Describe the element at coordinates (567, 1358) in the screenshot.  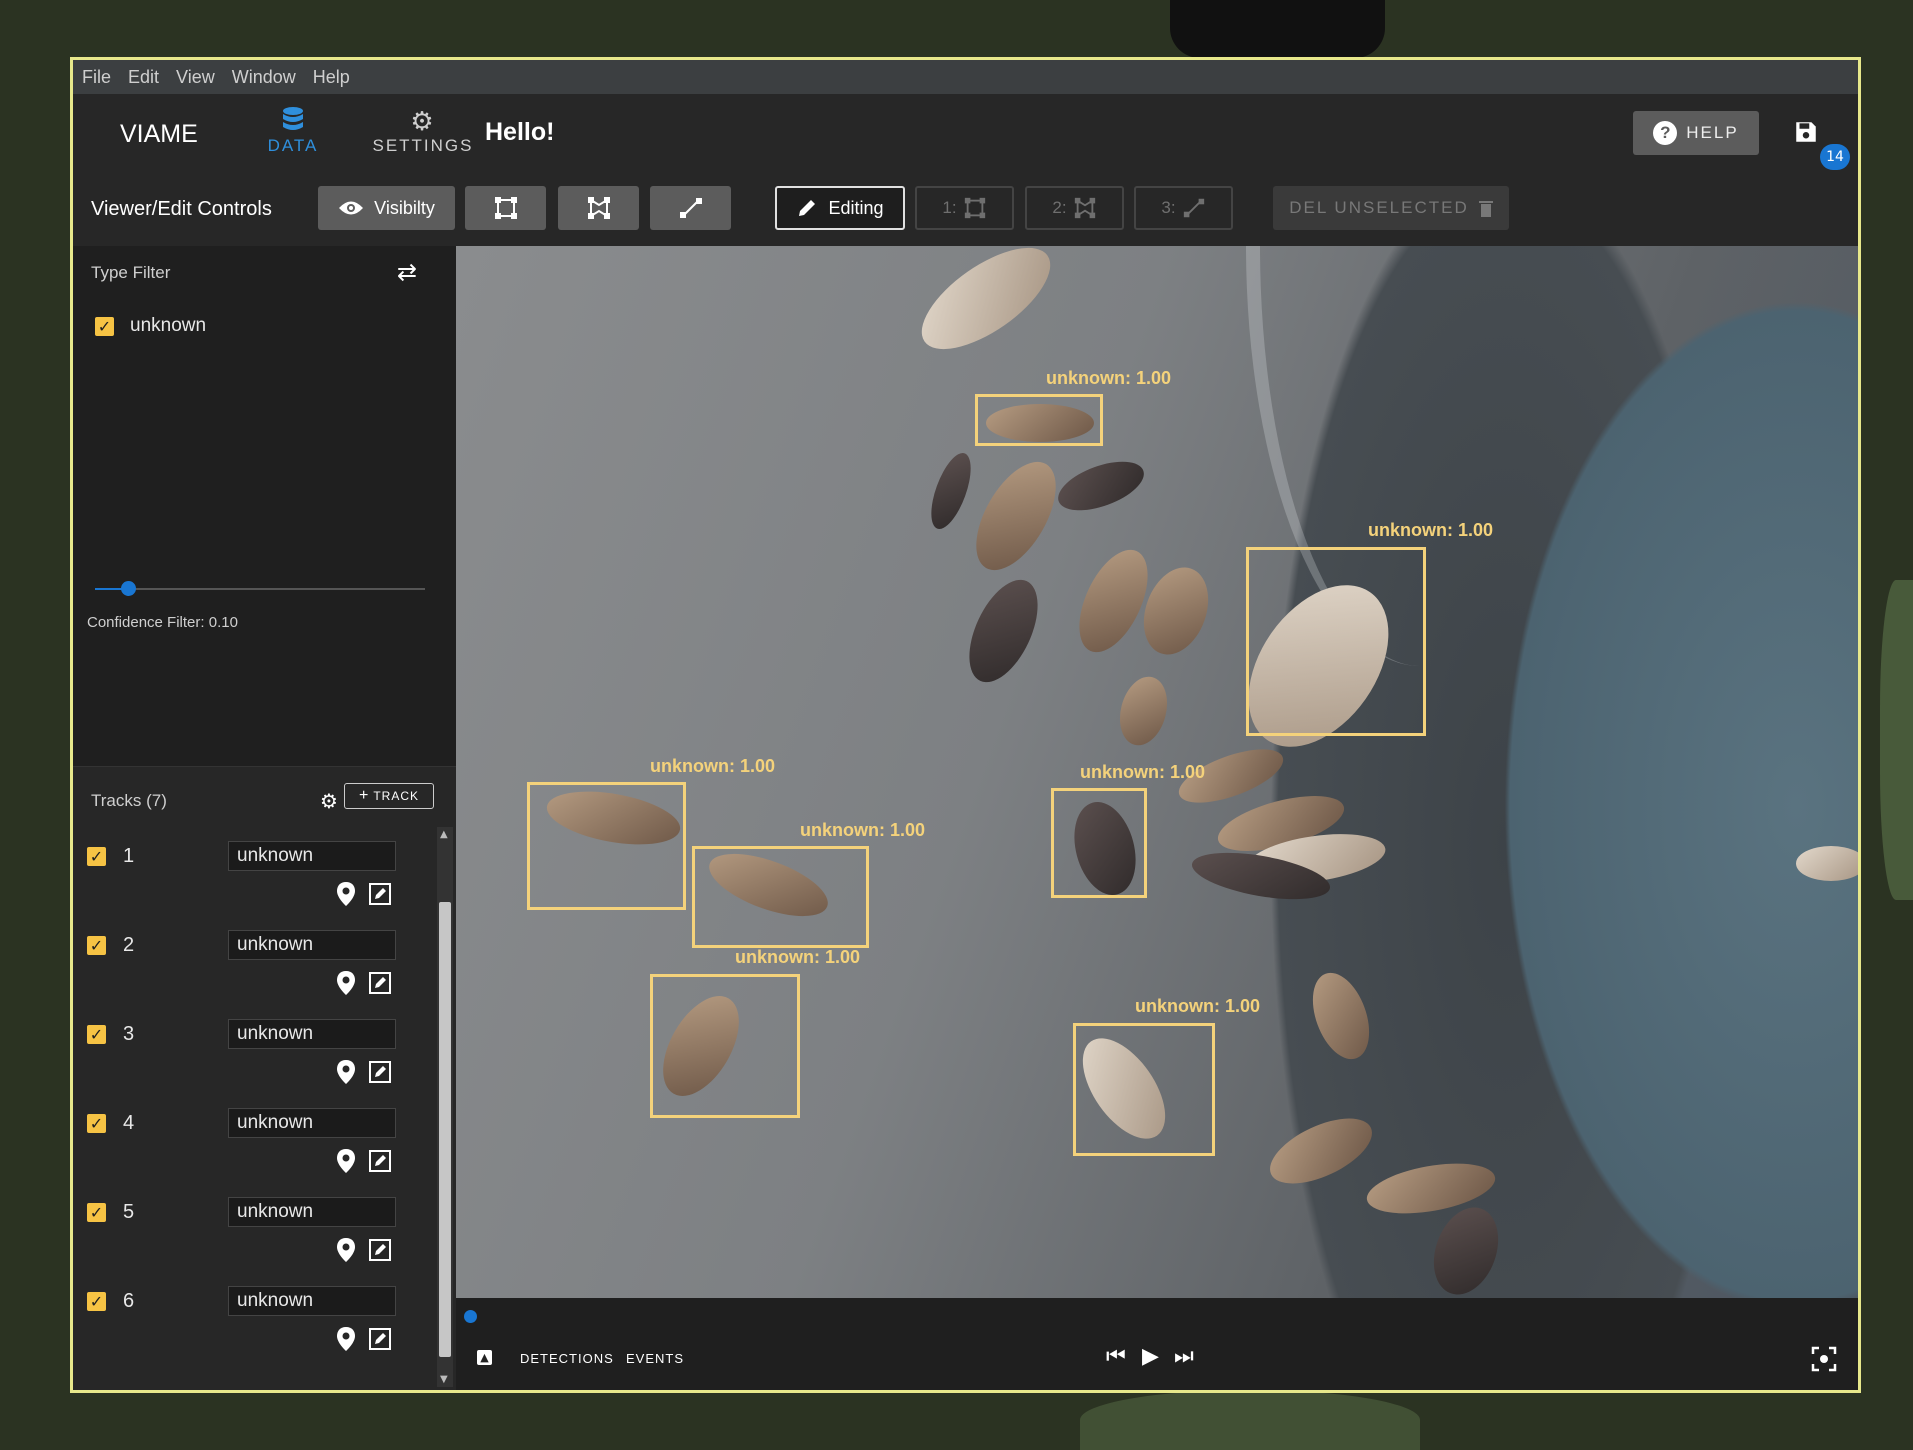
I see `tab-detections: DETECTIONS` at that location.